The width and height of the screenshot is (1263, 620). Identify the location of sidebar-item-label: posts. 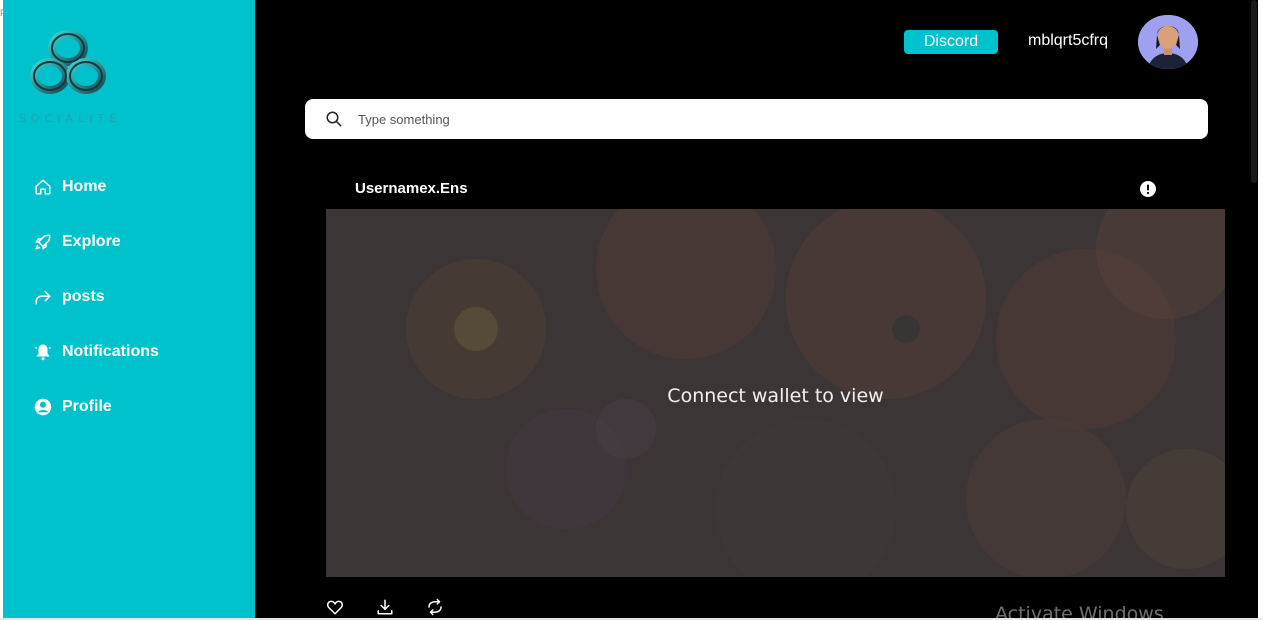
(83, 296).